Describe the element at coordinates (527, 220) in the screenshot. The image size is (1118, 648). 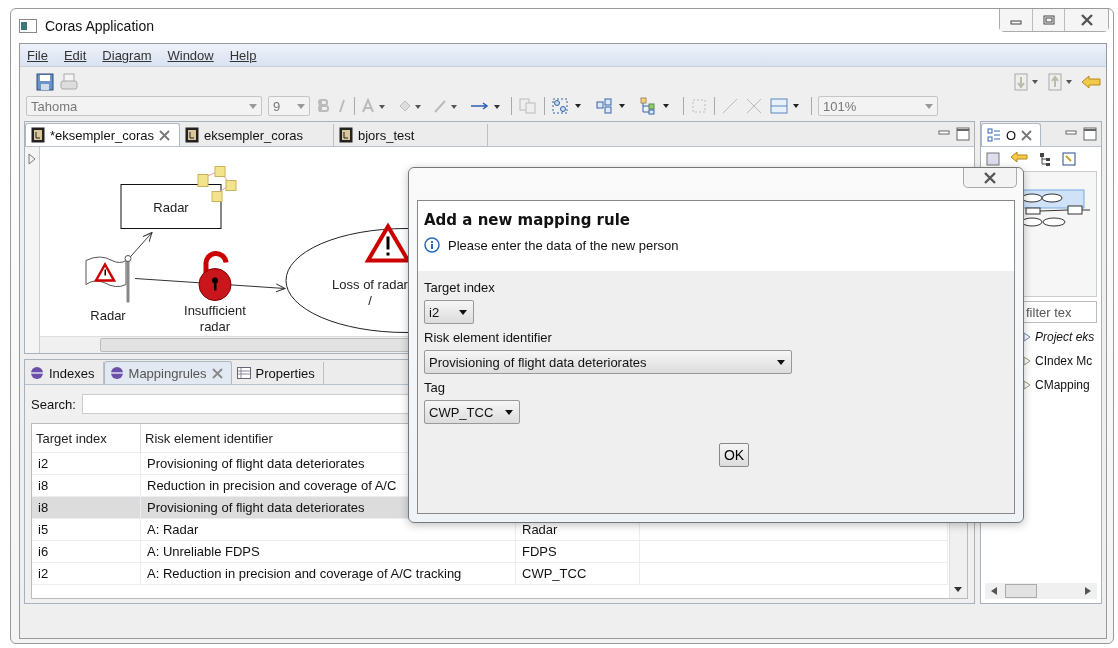
I see `dialog-title: Add a new mapping rule` at that location.